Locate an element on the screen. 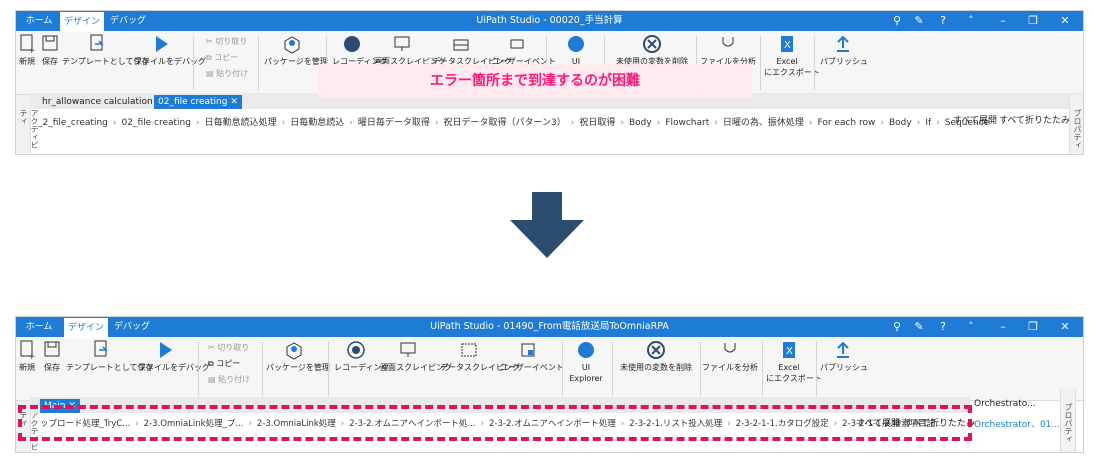 This screenshot has height=458, width=1094. breadcrumb-item: If is located at coordinates (928, 123).